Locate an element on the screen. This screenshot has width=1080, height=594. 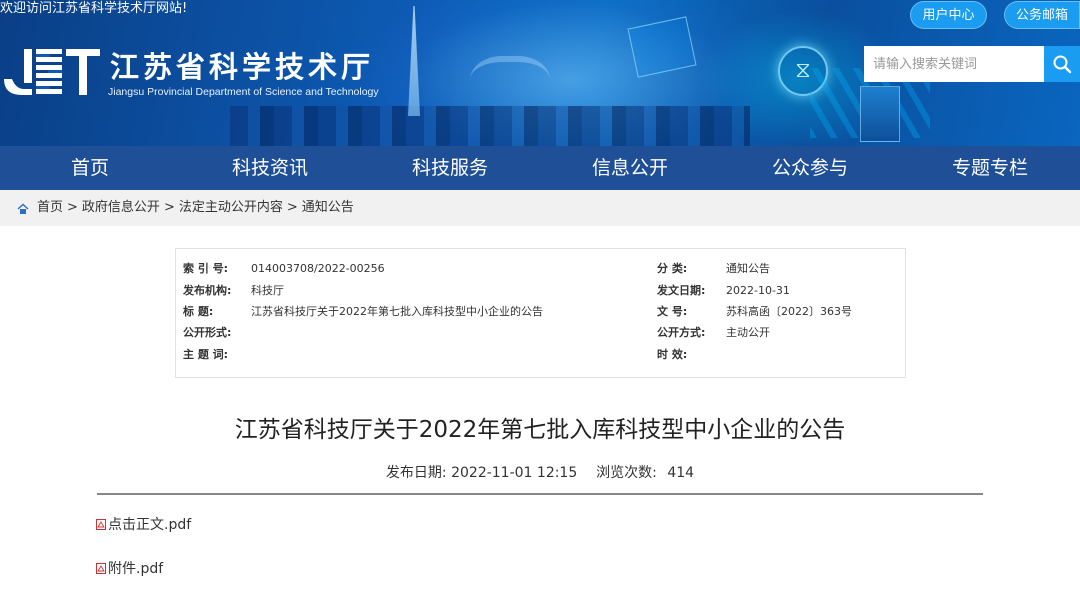
search-button is located at coordinates (1062, 64).